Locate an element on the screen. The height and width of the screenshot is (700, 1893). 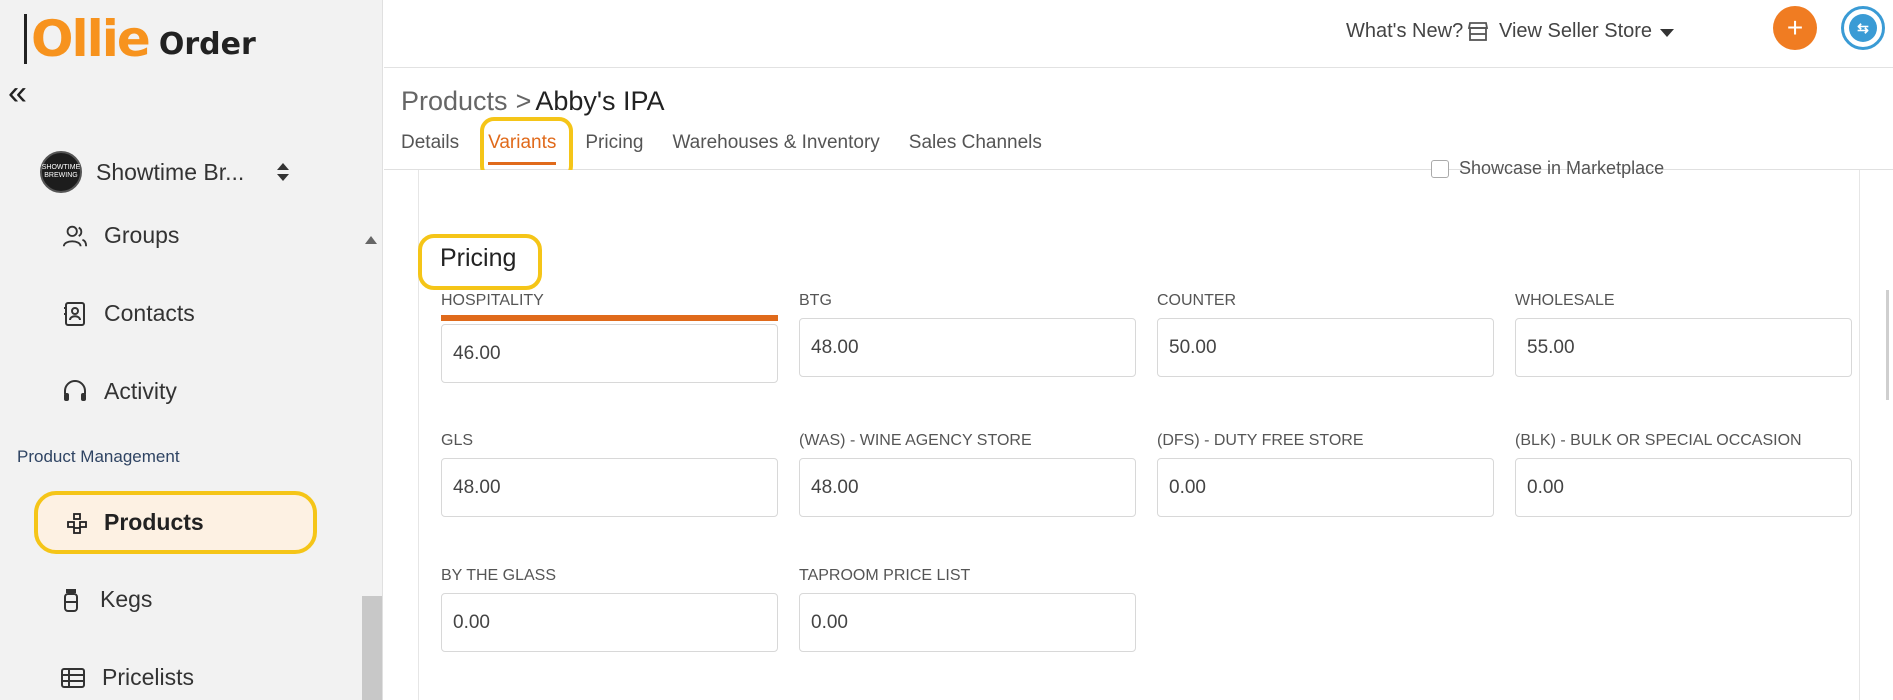
field-label: (WAS) - WINE AGENCY STORE is located at coordinates (915, 440).